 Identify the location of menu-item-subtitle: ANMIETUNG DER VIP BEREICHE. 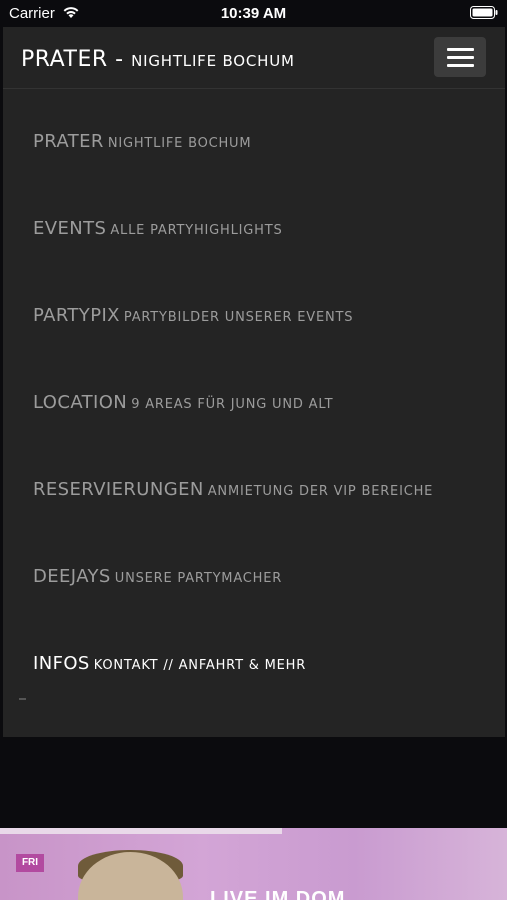
(320, 491).